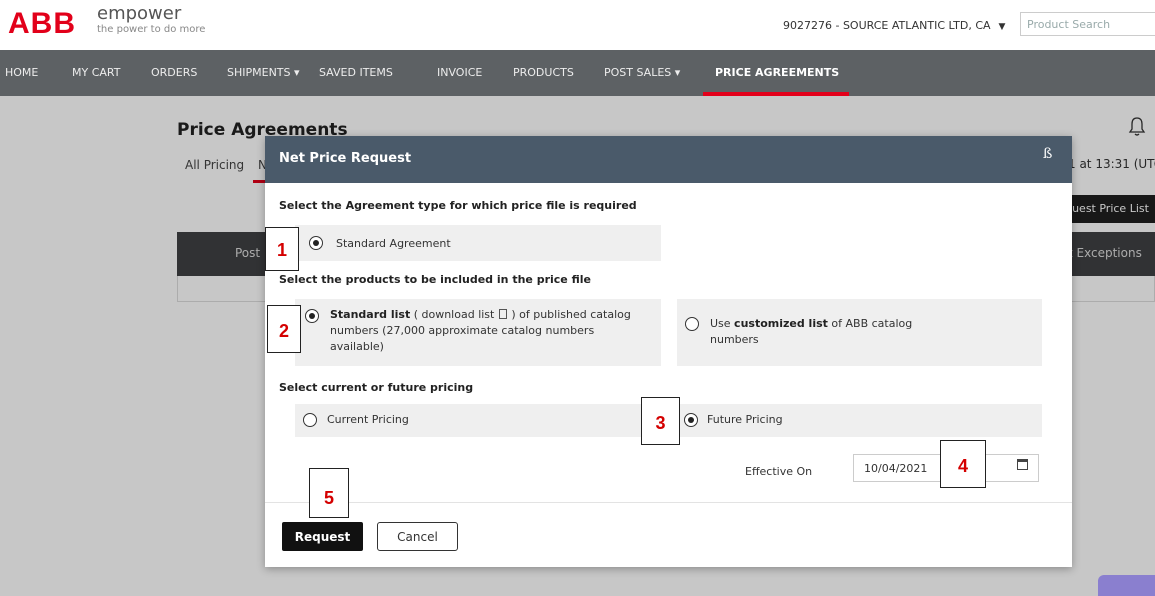  Describe the element at coordinates (459, 73) in the screenshot. I see `nav-invoice: INVOICE` at that location.